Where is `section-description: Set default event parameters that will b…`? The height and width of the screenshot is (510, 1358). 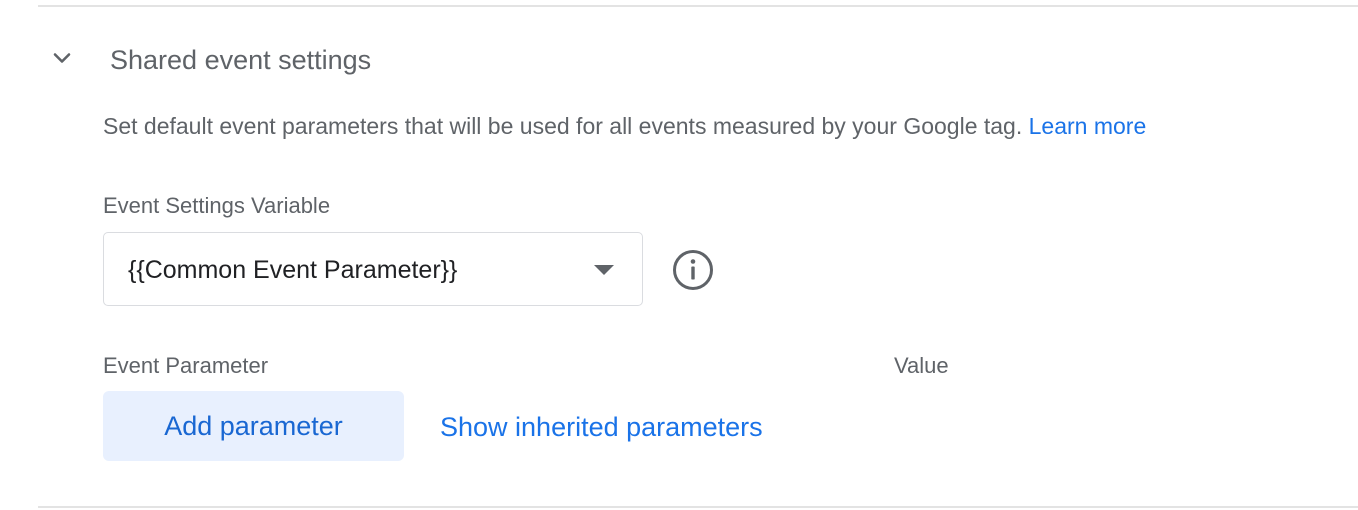
section-description: Set default event parameters that will b… is located at coordinates (624, 126).